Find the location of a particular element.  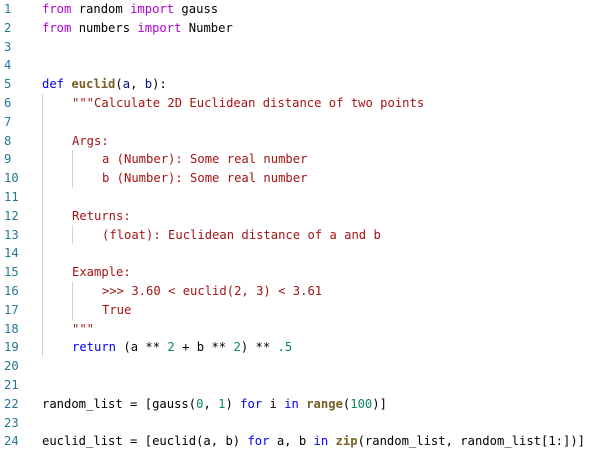

punct: ( is located at coordinates (119, 84).